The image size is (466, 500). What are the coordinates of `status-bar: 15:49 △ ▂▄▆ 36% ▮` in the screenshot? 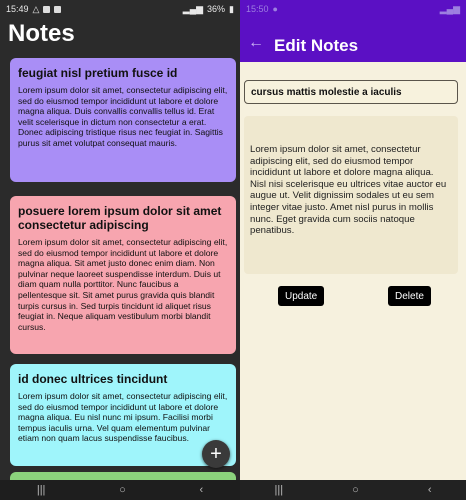 It's located at (120, 9).